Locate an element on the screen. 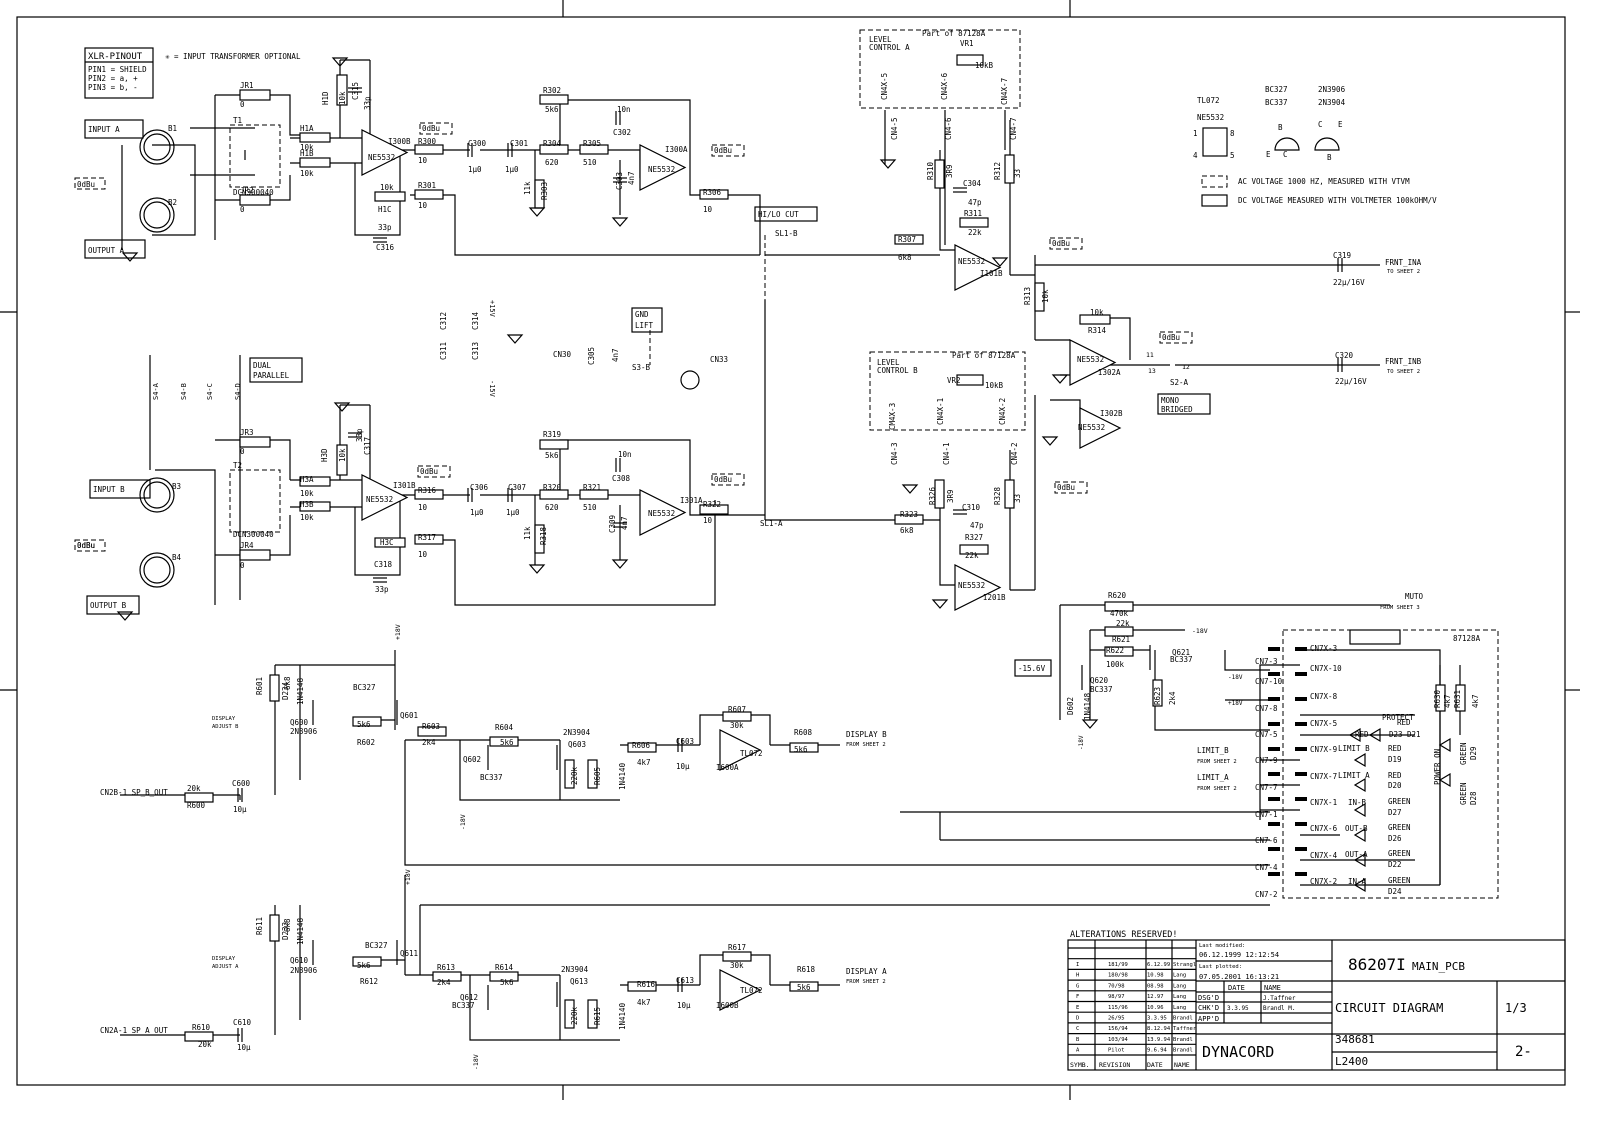 The image size is (1600, 1125). transformer is located at coordinates (255, 156).